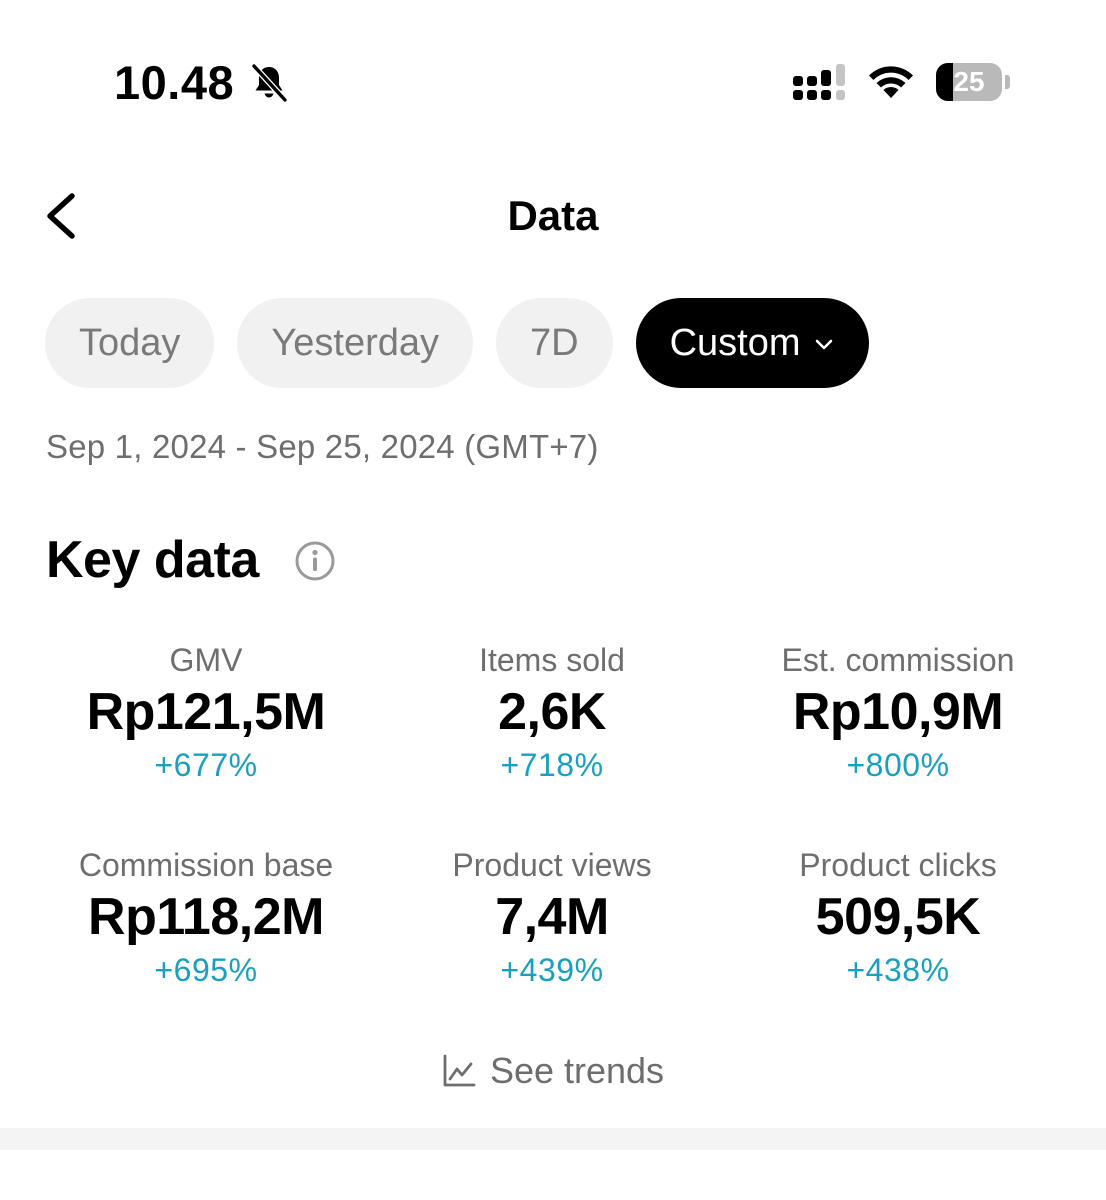  What do you see at coordinates (206, 970) in the screenshot?
I see `metric-change: +695%` at bounding box center [206, 970].